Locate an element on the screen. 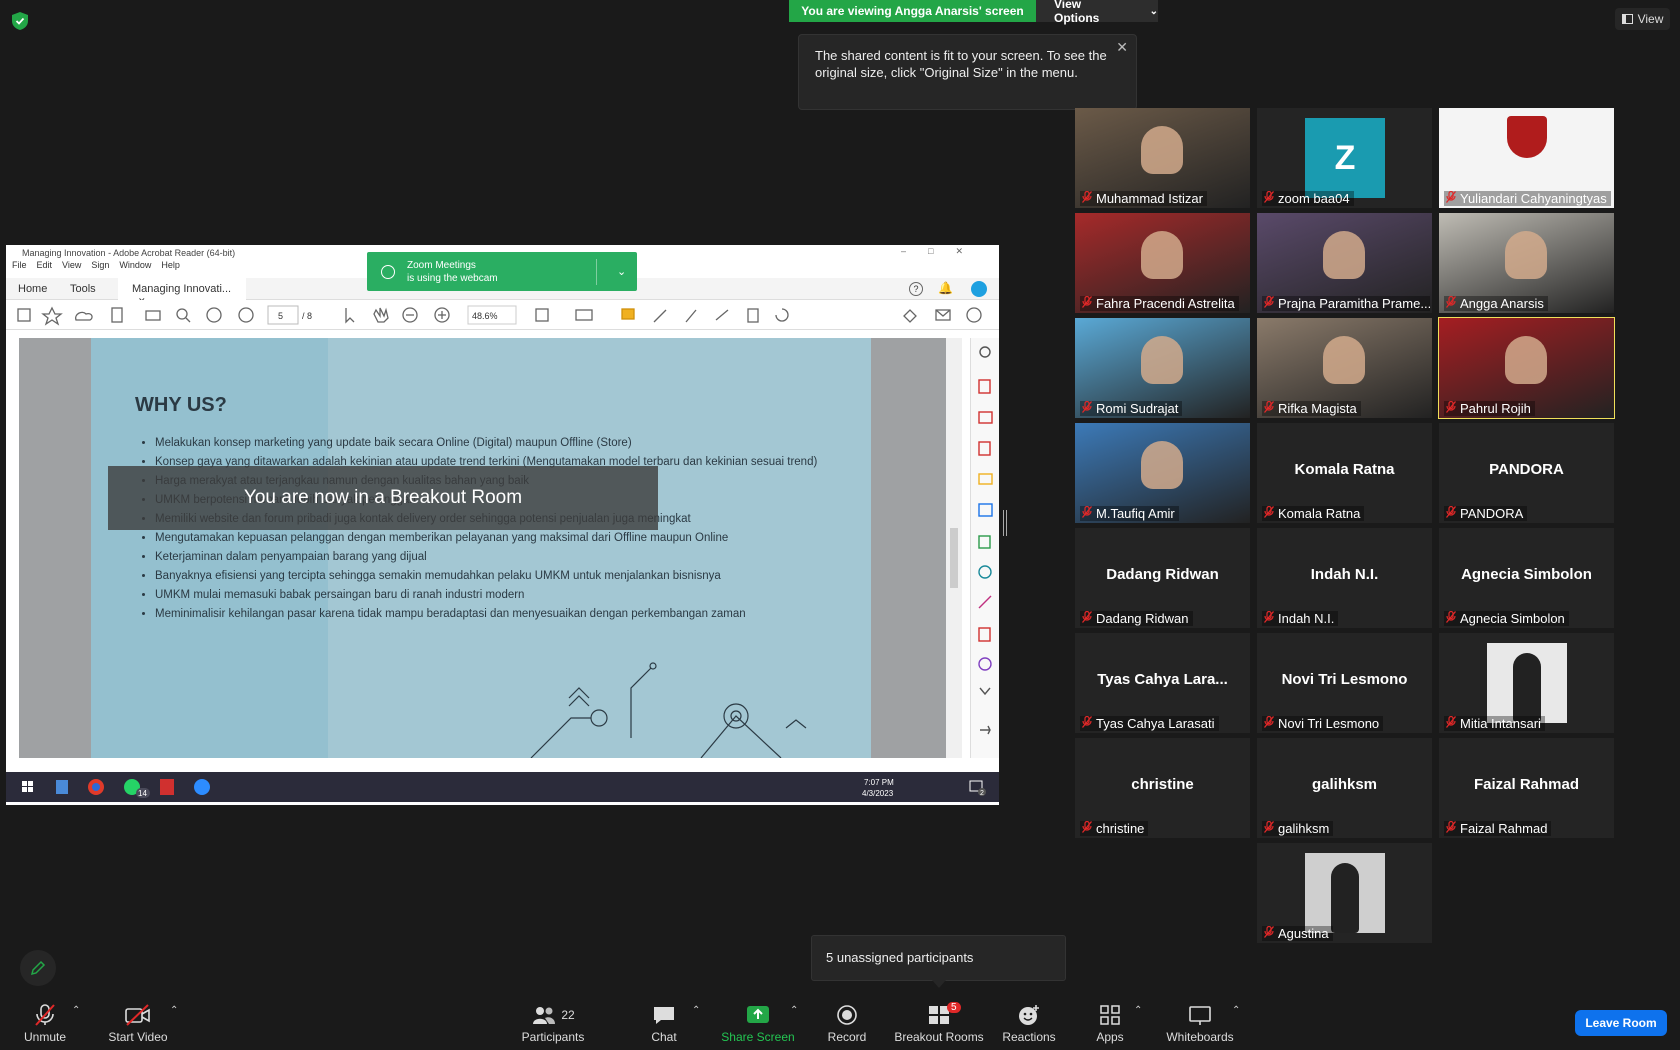 The height and width of the screenshot is (1050, 1680). help-icon: ? is located at coordinates (916, 289).